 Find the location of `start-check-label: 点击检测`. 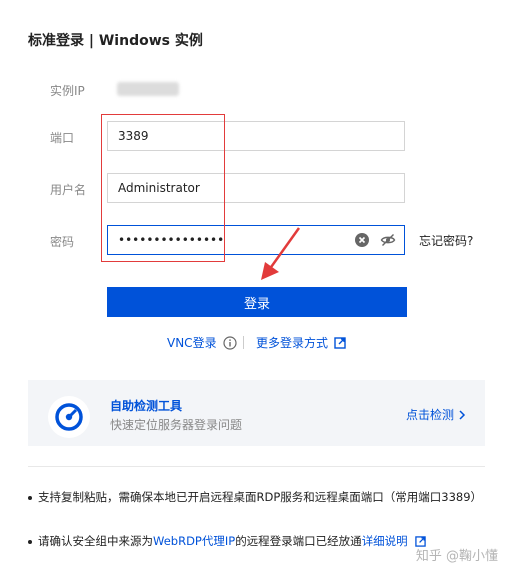

start-check-label: 点击检测 is located at coordinates (430, 414).